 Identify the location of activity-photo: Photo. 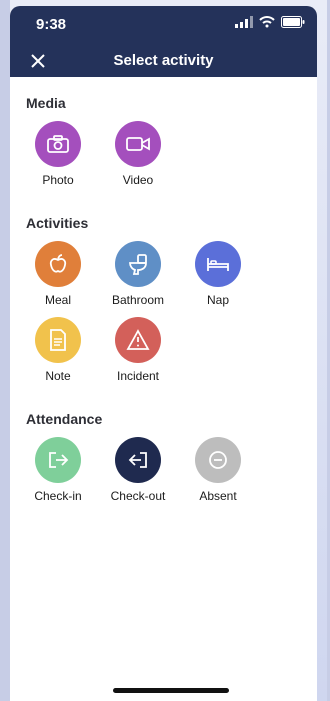
(58, 154).